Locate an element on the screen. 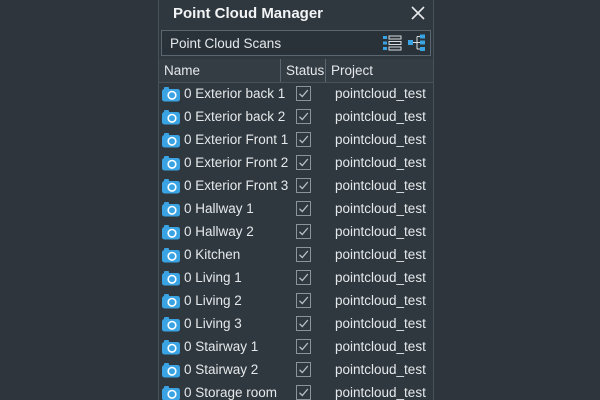 Image resolution: width=600 pixels, height=400 pixels. table-row: 0 Exterior back 2 pointcloud_test is located at coordinates (296, 116).